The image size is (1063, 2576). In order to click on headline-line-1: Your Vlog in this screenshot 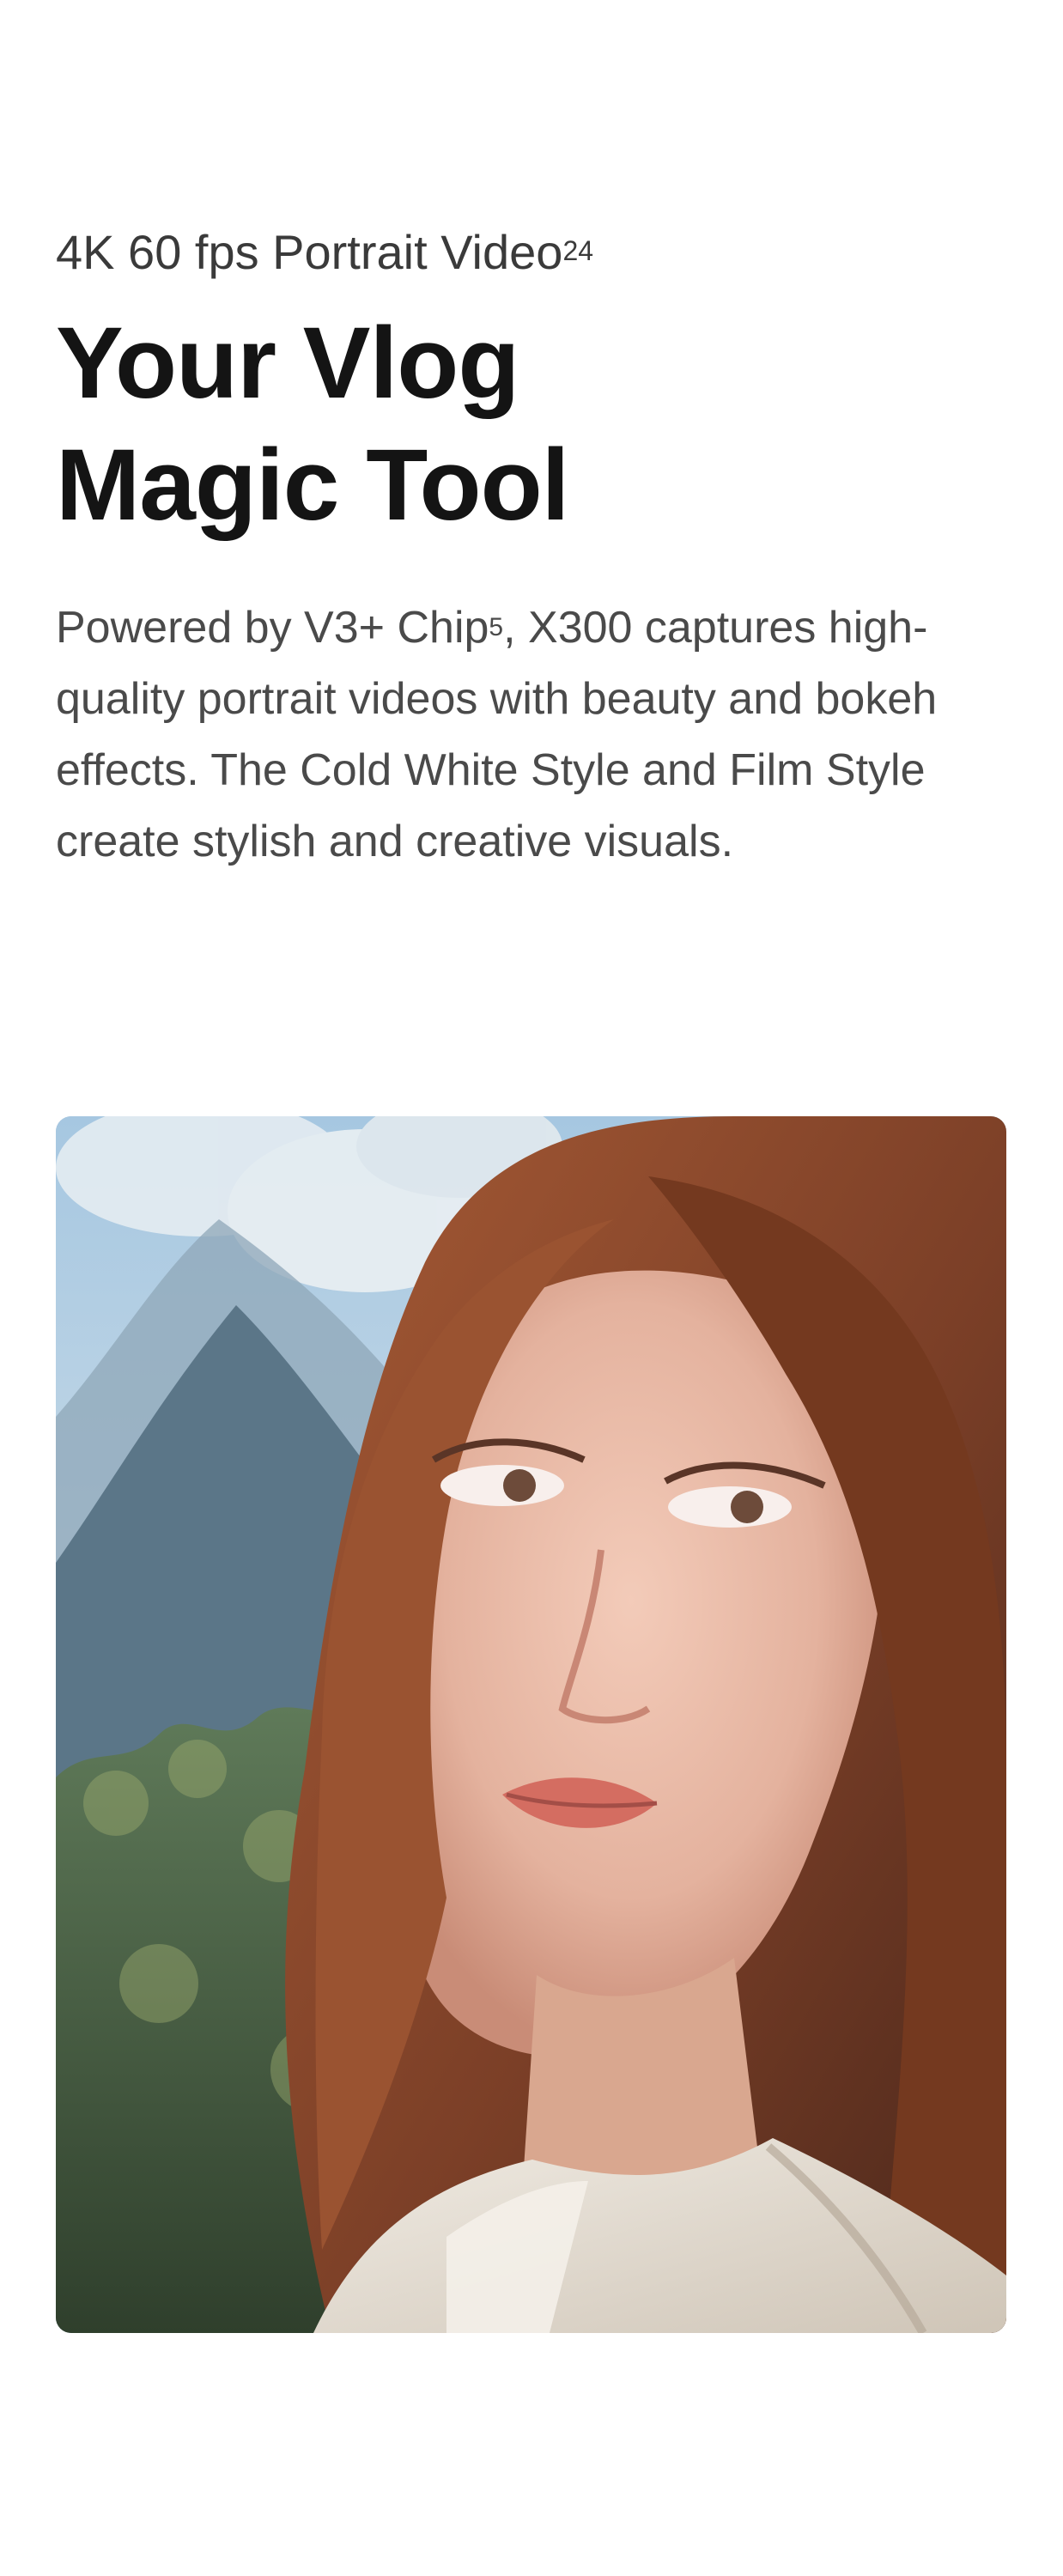, I will do `click(287, 364)`.